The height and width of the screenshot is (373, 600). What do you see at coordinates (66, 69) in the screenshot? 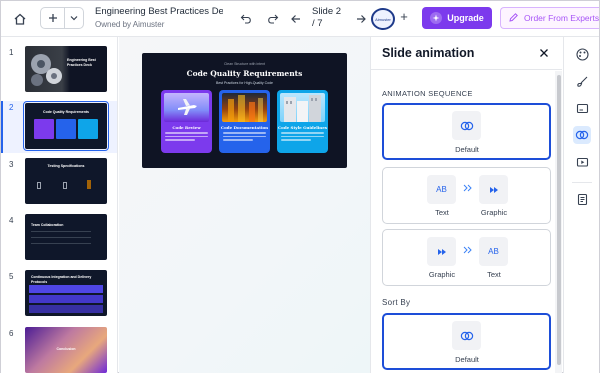
I see `slide-preview: Engineering Best Practices Deck` at bounding box center [66, 69].